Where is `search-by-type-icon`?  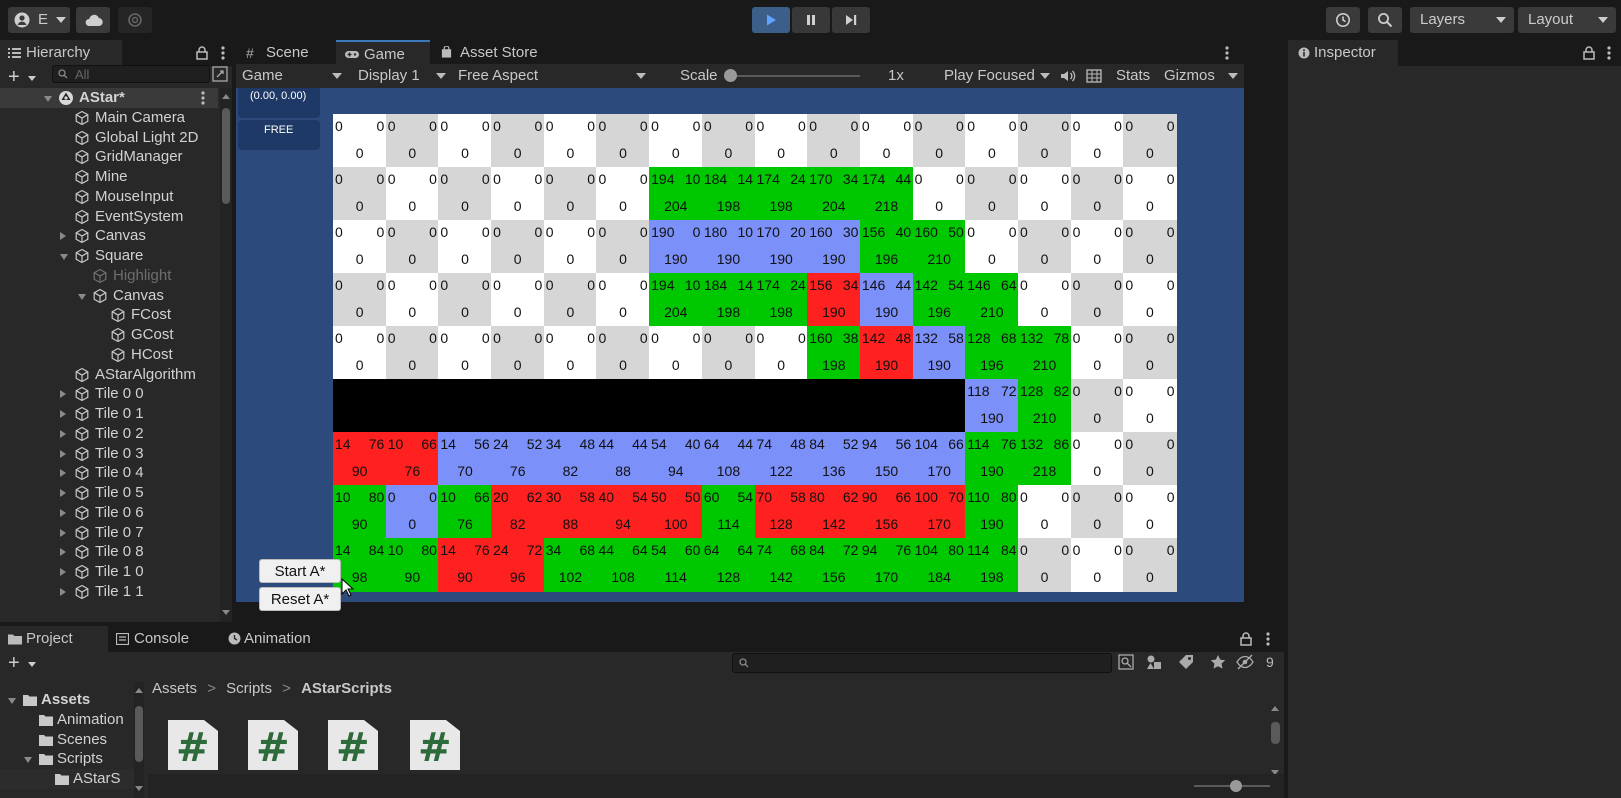
search-by-type-icon is located at coordinates (1126, 662).